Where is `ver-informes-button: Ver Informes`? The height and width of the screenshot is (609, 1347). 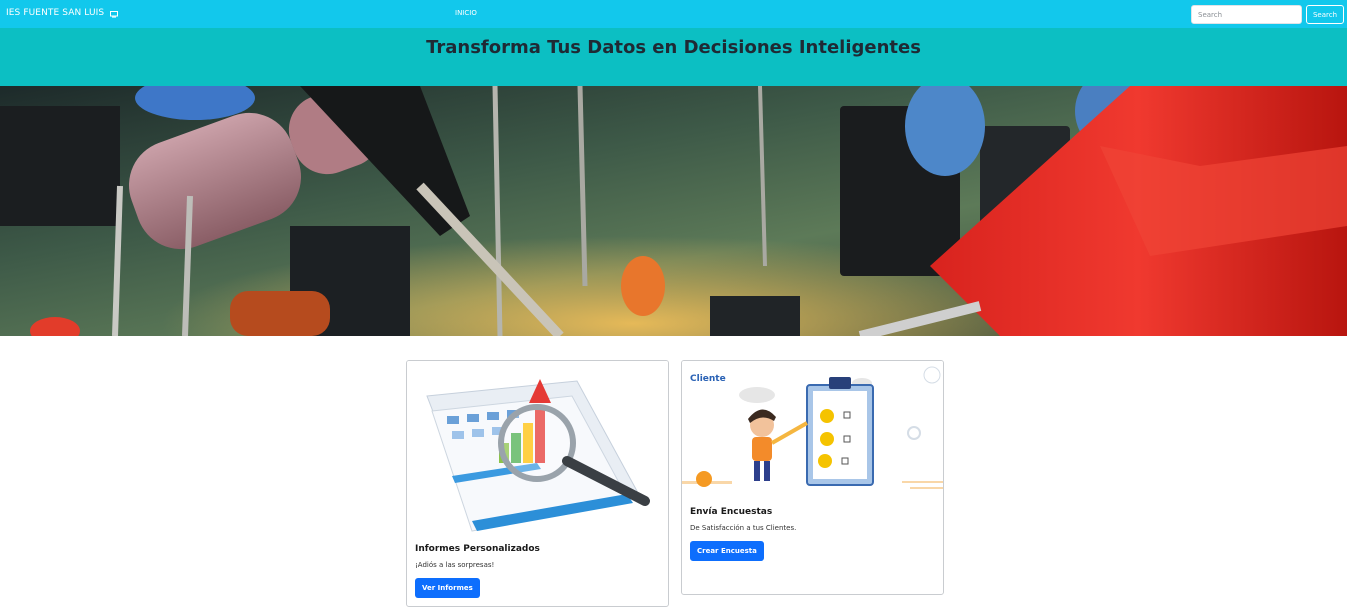 ver-informes-button: Ver Informes is located at coordinates (447, 588).